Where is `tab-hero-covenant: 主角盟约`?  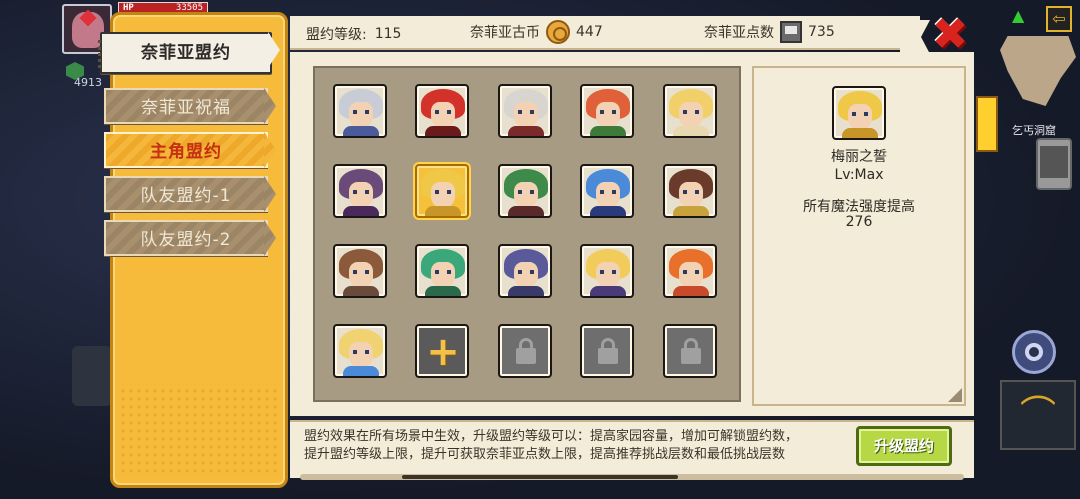
tab-hero-covenant: 主角盟约 is located at coordinates (186, 150).